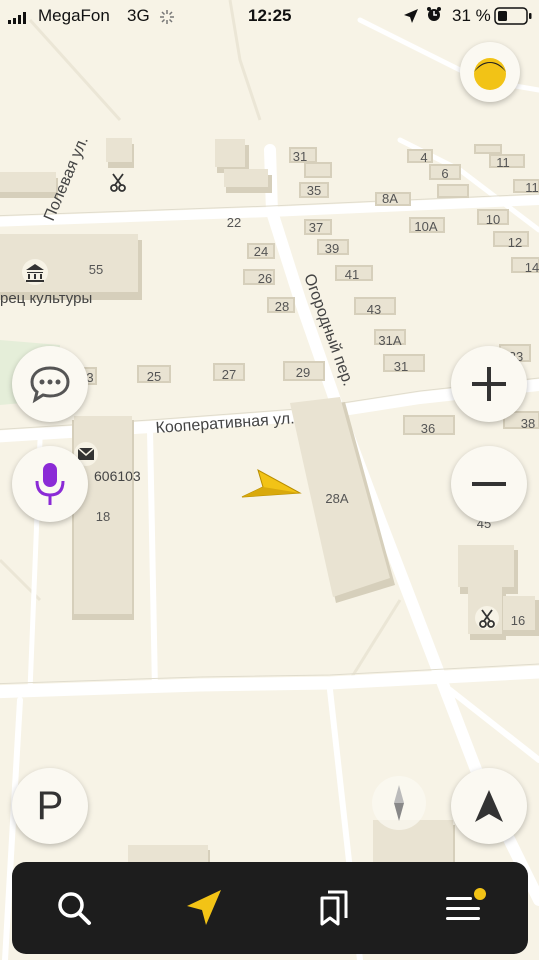  I want to click on my-location-button, so click(489, 806).